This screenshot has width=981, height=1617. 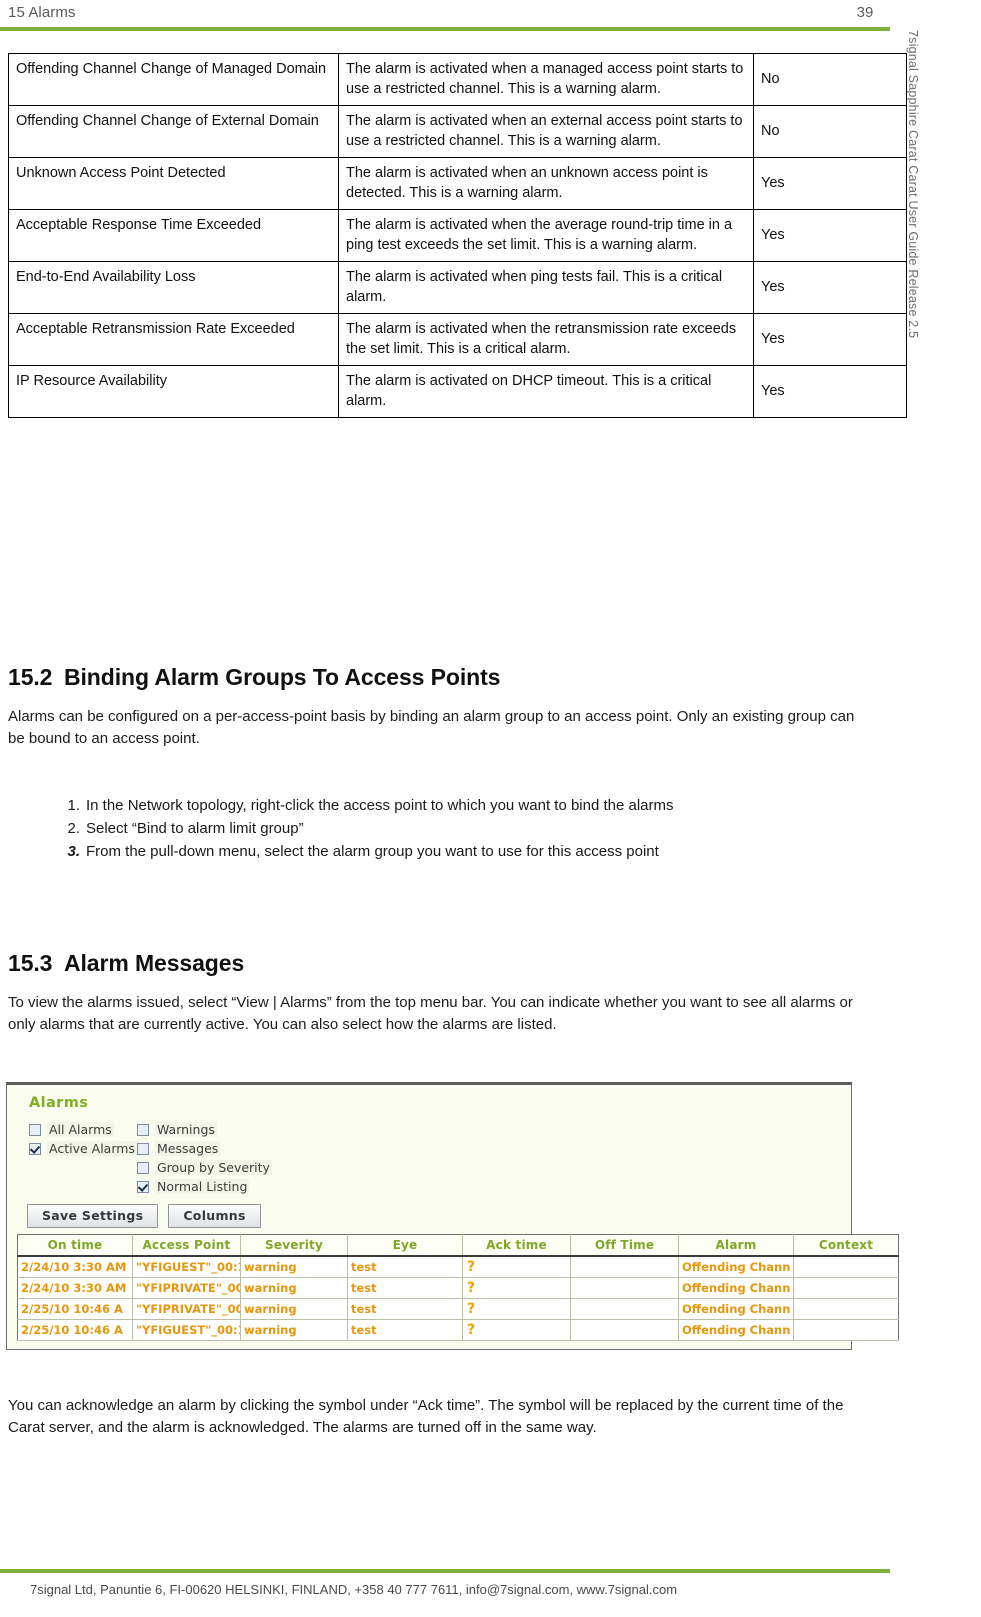 What do you see at coordinates (173, 235) in the screenshot?
I see `alarm-name-cell: Acceptable Response Time Exceeded` at bounding box center [173, 235].